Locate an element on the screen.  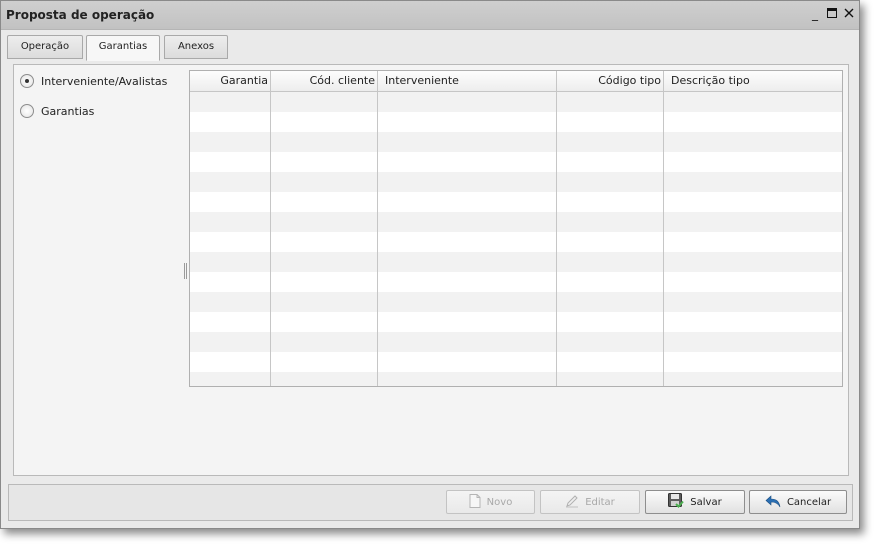
column-header-codigo-tipo: Código tipo is located at coordinates (610, 81).